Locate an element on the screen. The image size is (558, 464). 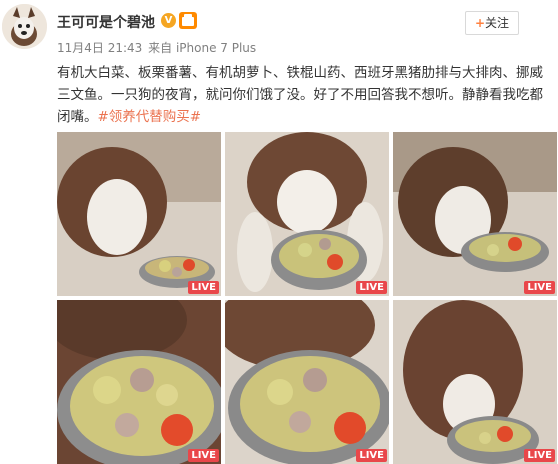
photo-3: LIVE is located at coordinates (475, 214).